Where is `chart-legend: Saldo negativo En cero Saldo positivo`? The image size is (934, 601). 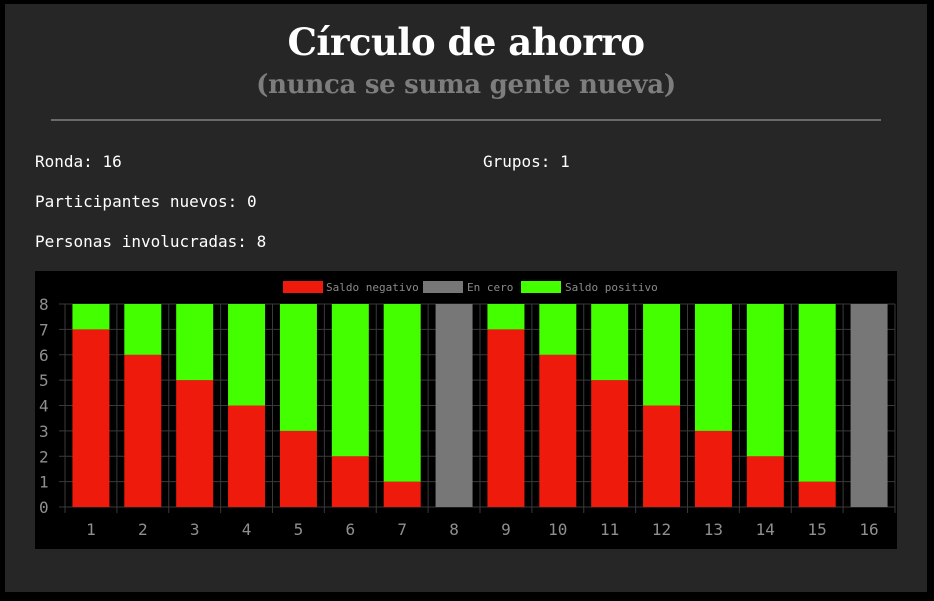
chart-legend: Saldo negativo En cero Saldo positivo is located at coordinates (470, 287).